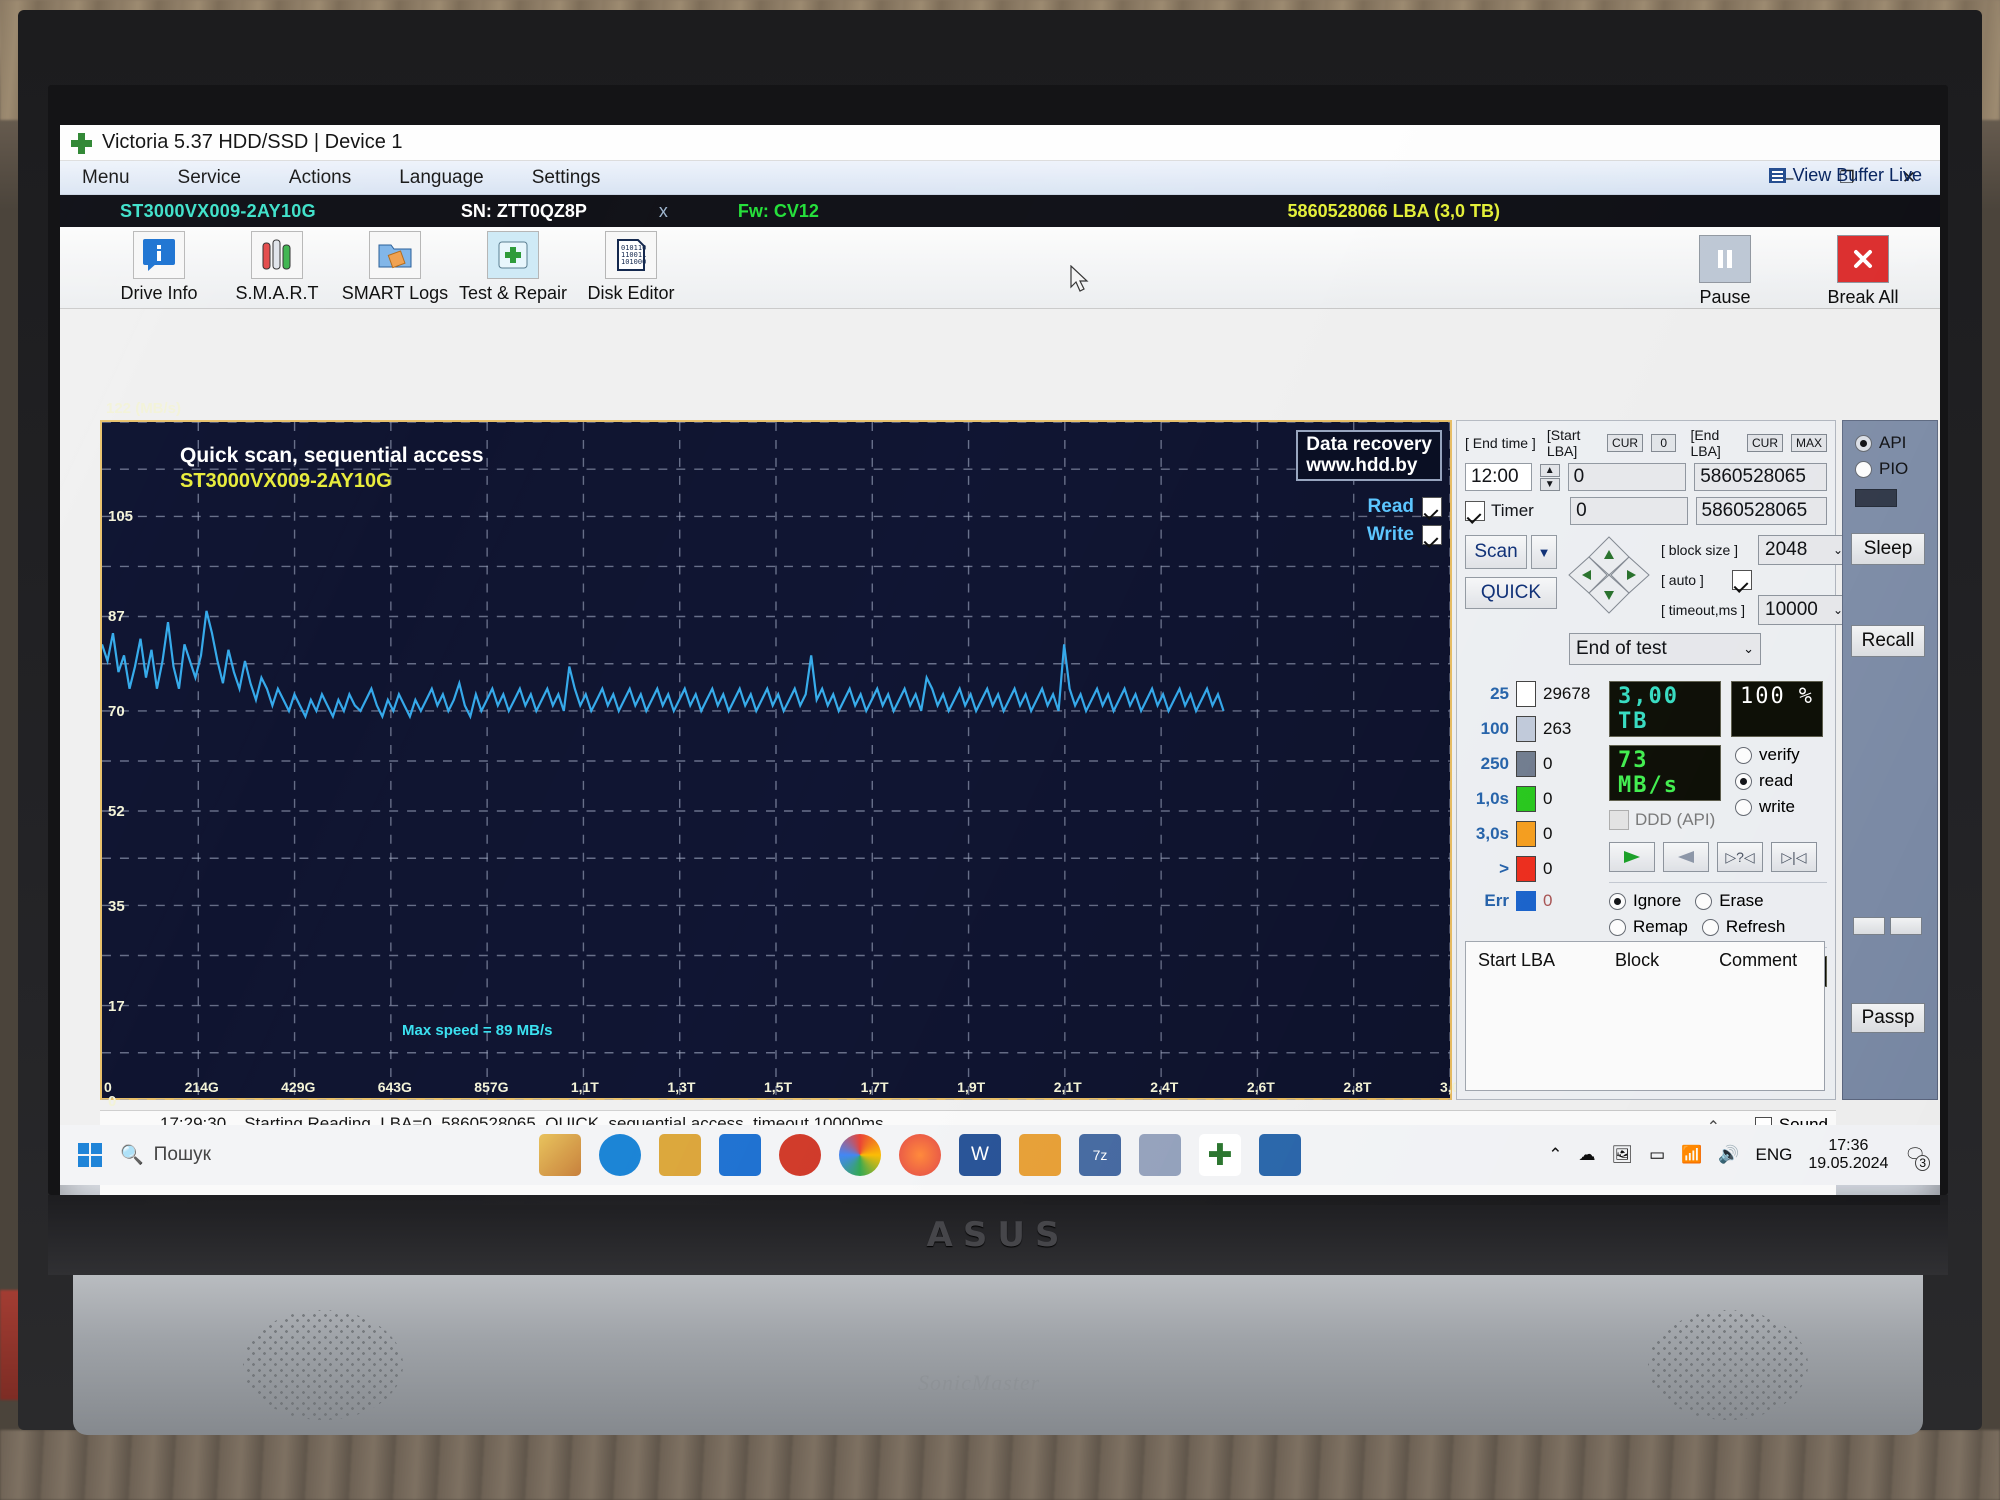 The height and width of the screenshot is (1500, 2000). I want to click on block-size-select: 2048 ⌄, so click(1804, 550).